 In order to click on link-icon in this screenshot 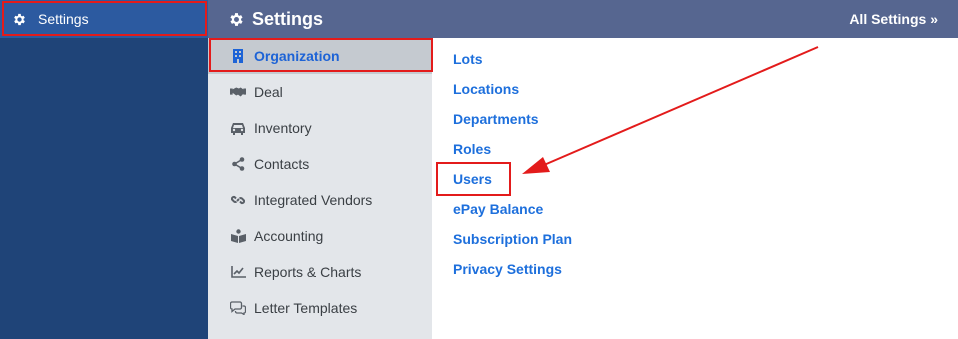, I will do `click(238, 200)`.